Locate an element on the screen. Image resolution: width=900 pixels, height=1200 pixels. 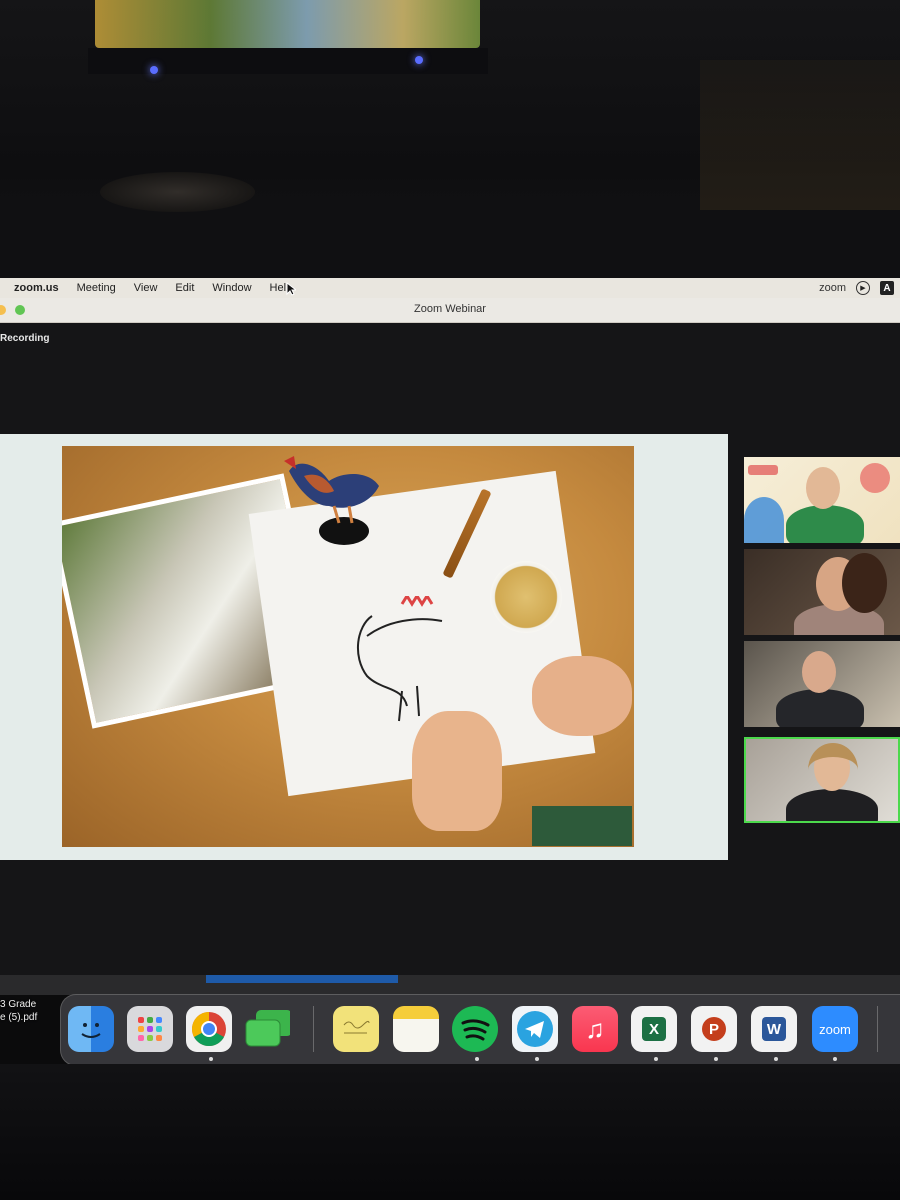
zoom-window-titlebar: Zoom Webinar is located at coordinates (450, 310).